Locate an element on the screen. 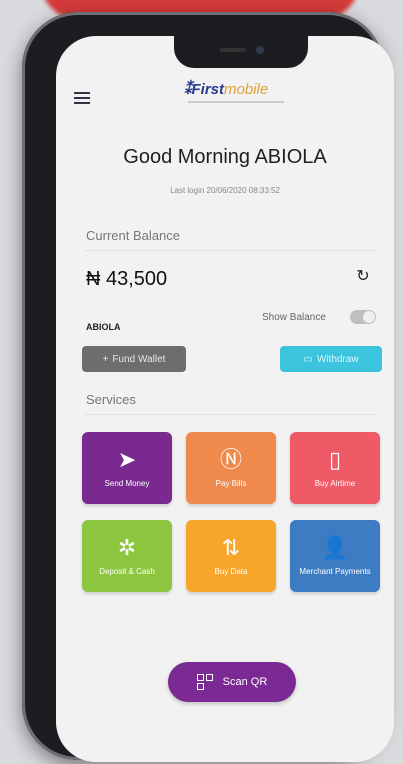  withdraw-button: ▭ Withdraw is located at coordinates (331, 359).